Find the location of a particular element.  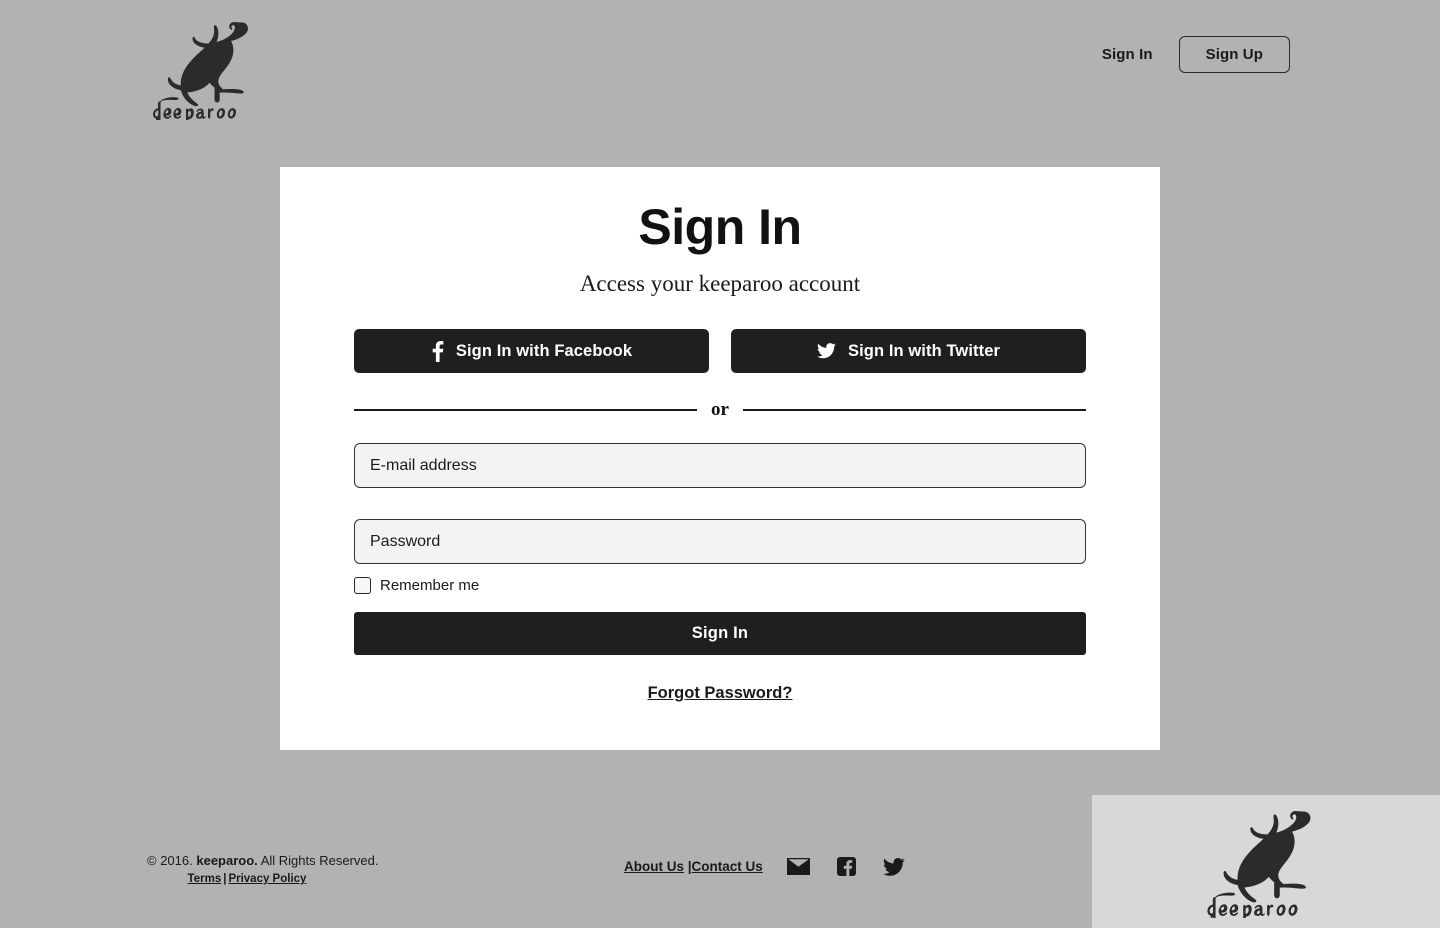

terms-link: Terms is located at coordinates (205, 879).